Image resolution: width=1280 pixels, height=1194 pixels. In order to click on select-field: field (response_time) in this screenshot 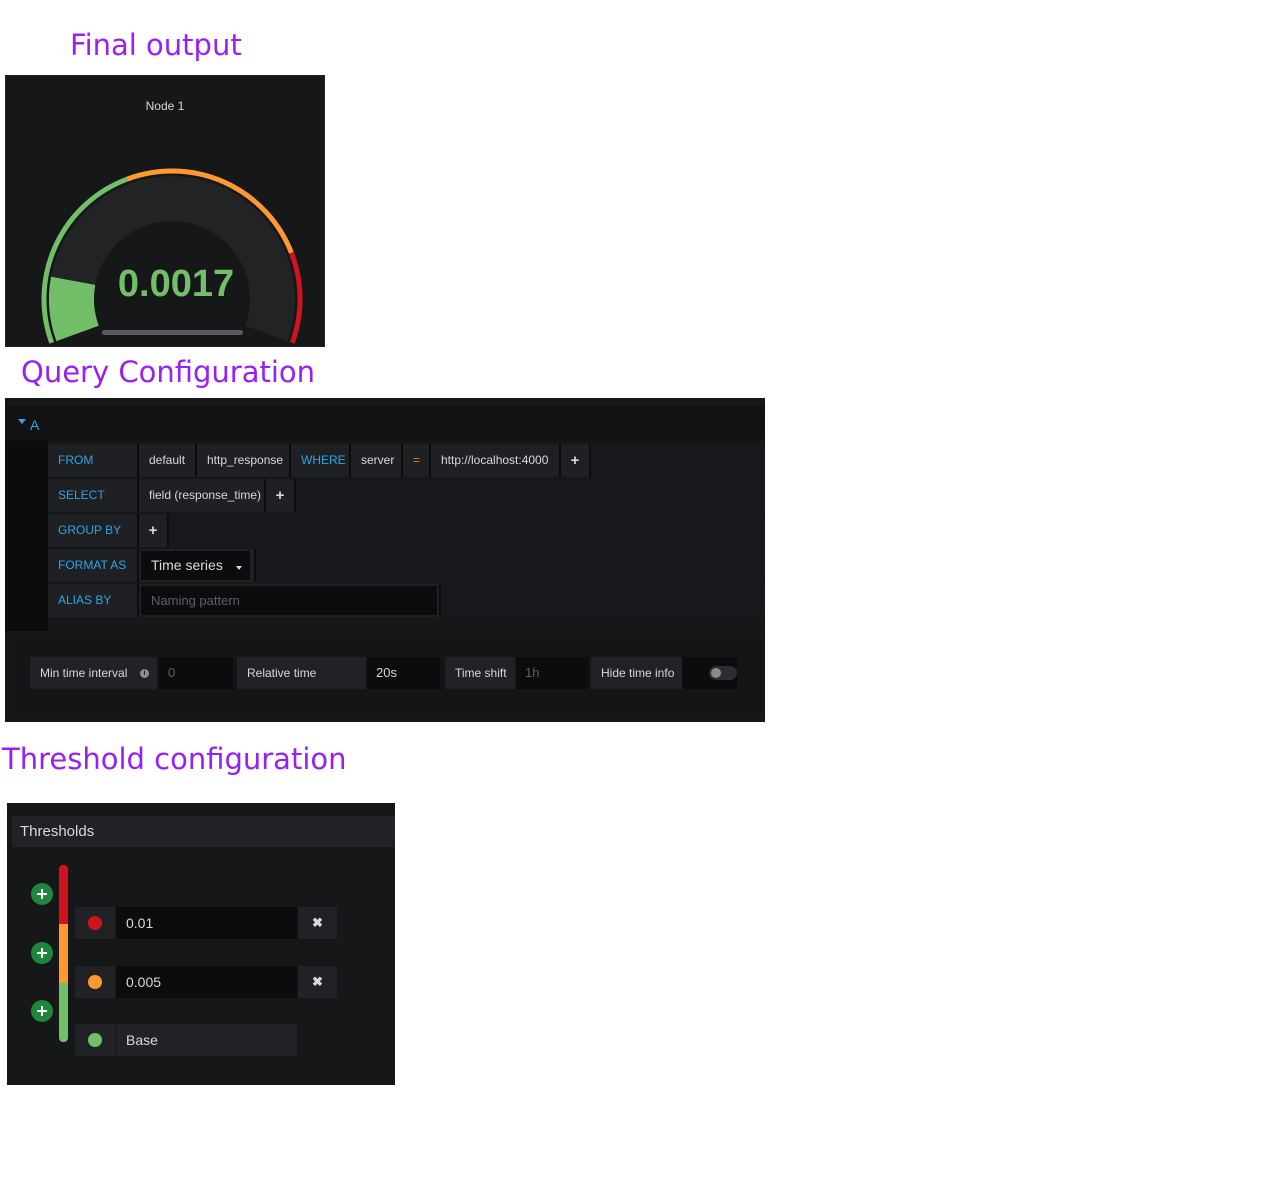, I will do `click(201, 495)`.